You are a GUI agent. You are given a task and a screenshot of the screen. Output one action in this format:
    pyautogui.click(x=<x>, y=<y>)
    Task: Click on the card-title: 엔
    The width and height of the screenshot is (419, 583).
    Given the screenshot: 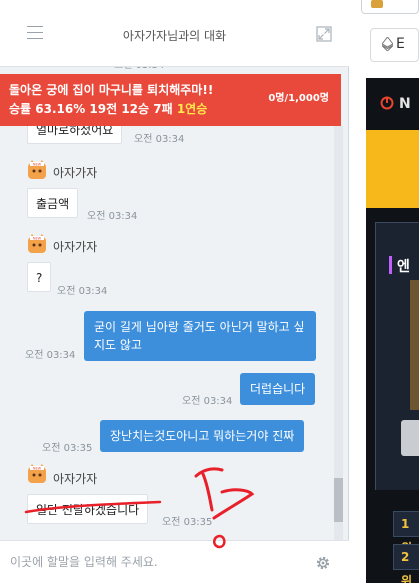 What is the action you would take?
    pyautogui.click(x=403, y=267)
    